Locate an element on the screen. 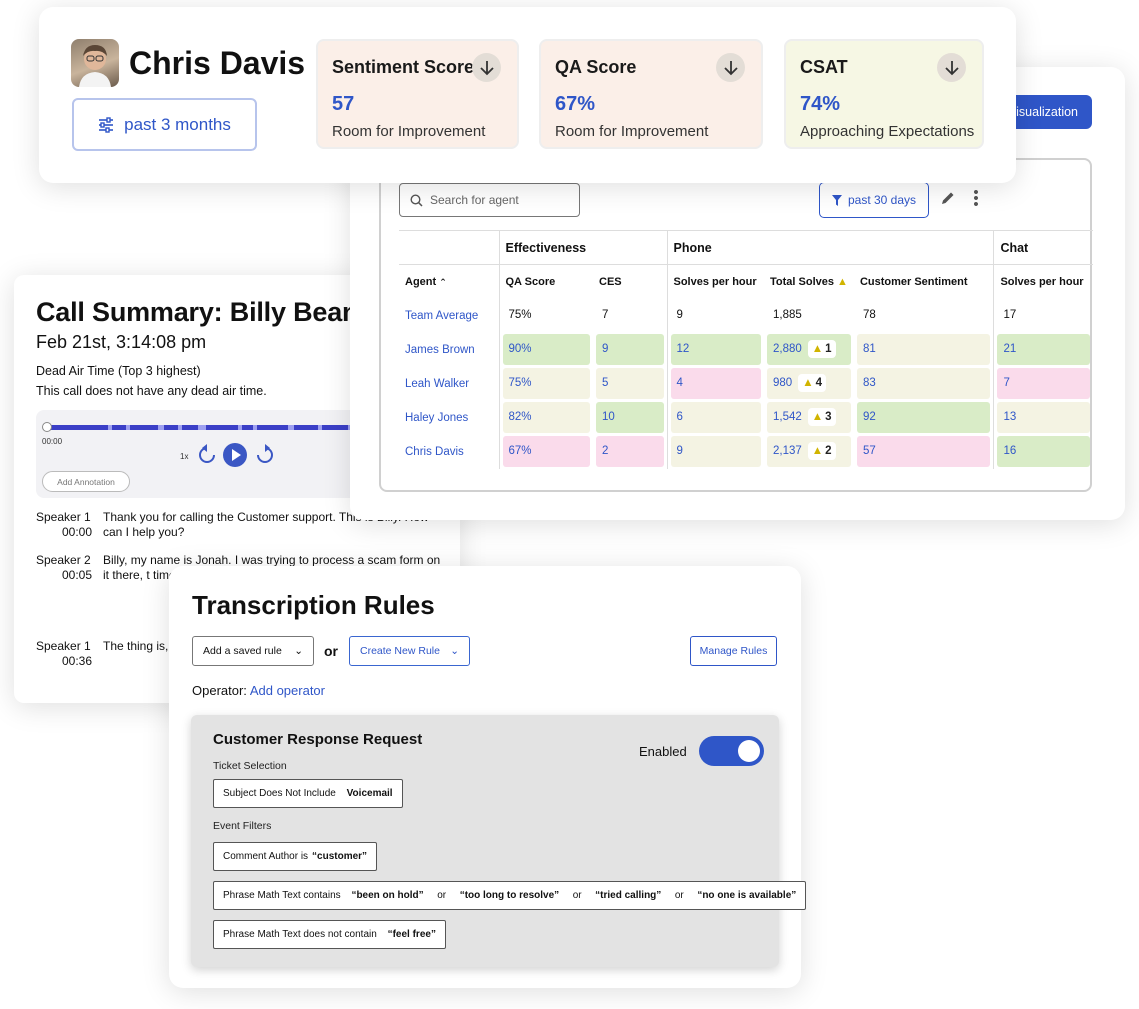 The width and height of the screenshot is (1139, 1009). agent-name-cell: Haley Jones is located at coordinates (449, 417).